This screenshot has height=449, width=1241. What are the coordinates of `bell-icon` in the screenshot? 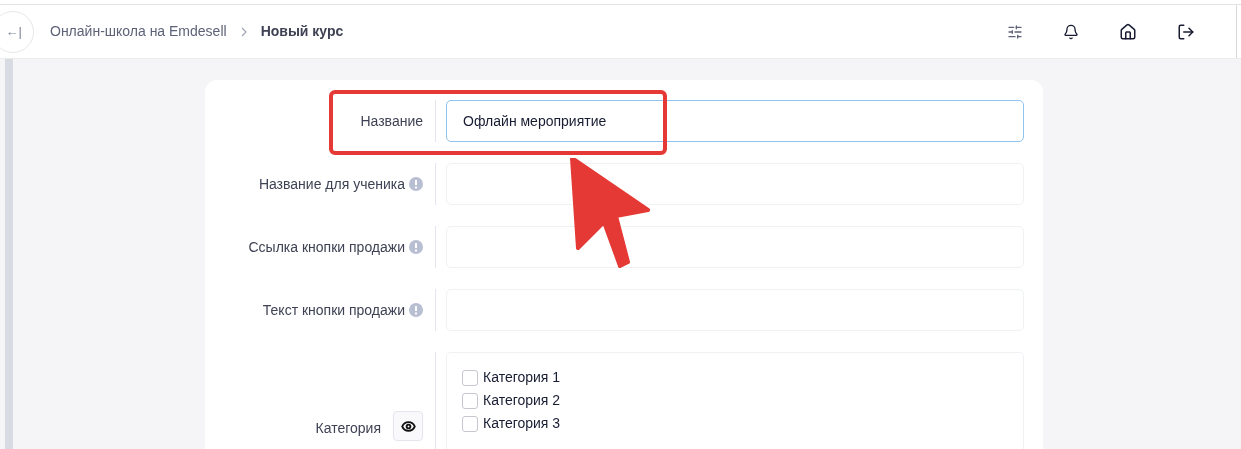 It's located at (1071, 31).